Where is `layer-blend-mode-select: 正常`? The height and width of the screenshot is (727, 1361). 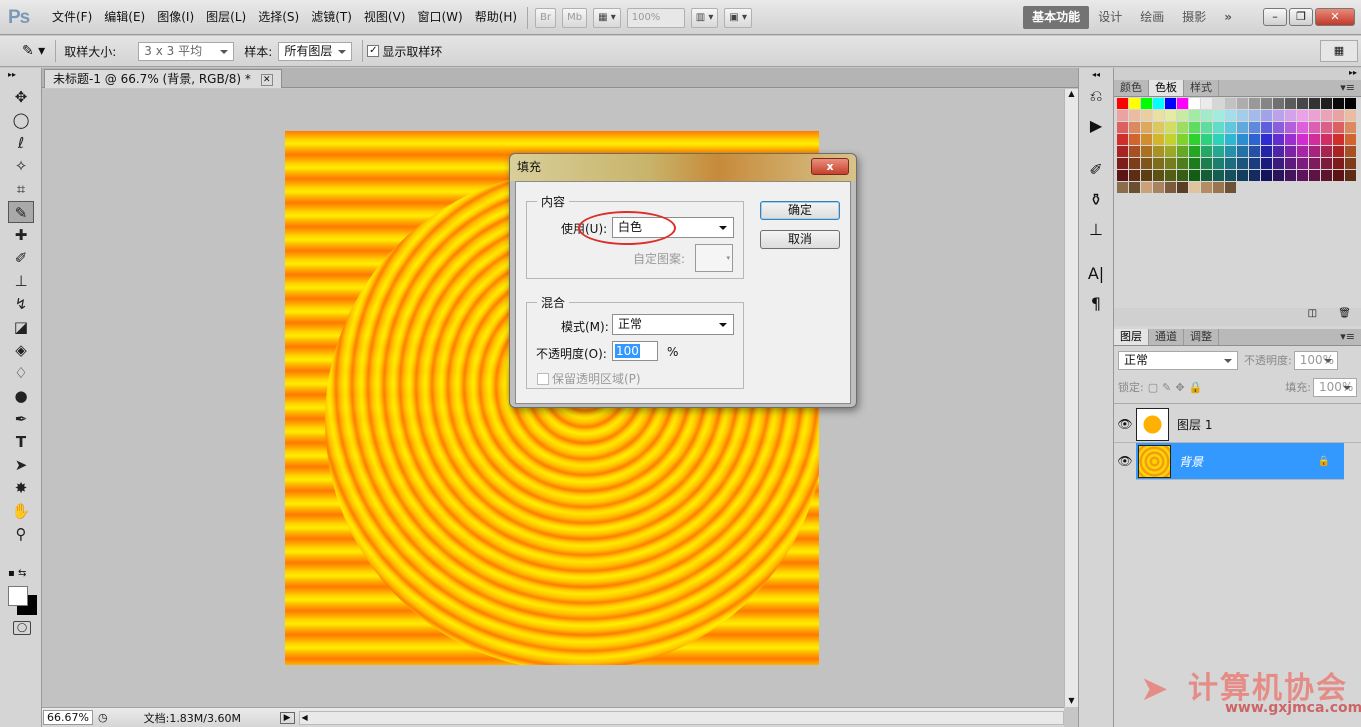
layer-blend-mode-select: 正常 is located at coordinates (1178, 360).